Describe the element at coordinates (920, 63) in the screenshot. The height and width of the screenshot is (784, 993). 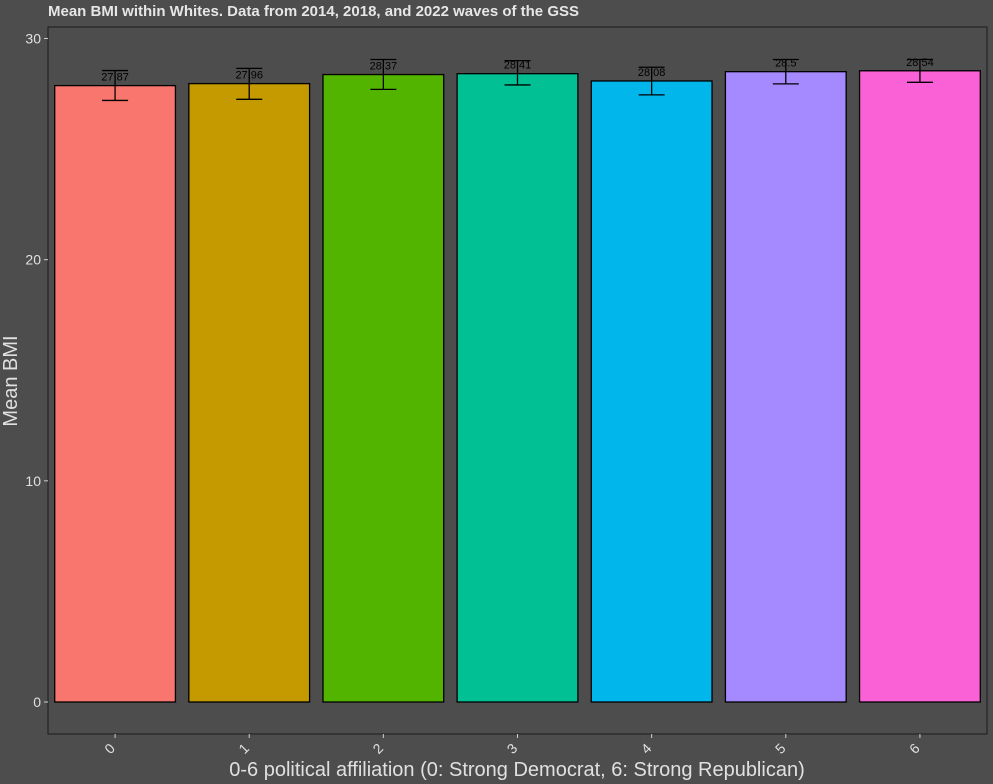
I see `data-label-6: 28.54` at that location.